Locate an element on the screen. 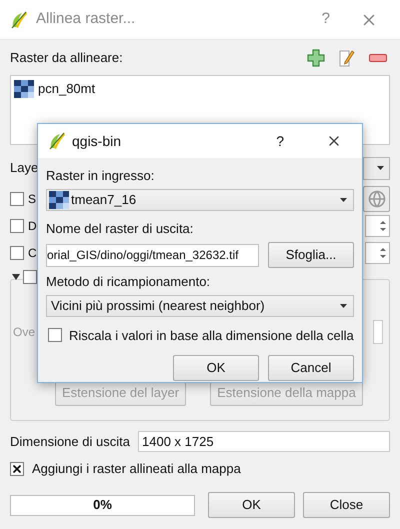 This screenshot has height=529, width=400. globe-button is located at coordinates (376, 199).